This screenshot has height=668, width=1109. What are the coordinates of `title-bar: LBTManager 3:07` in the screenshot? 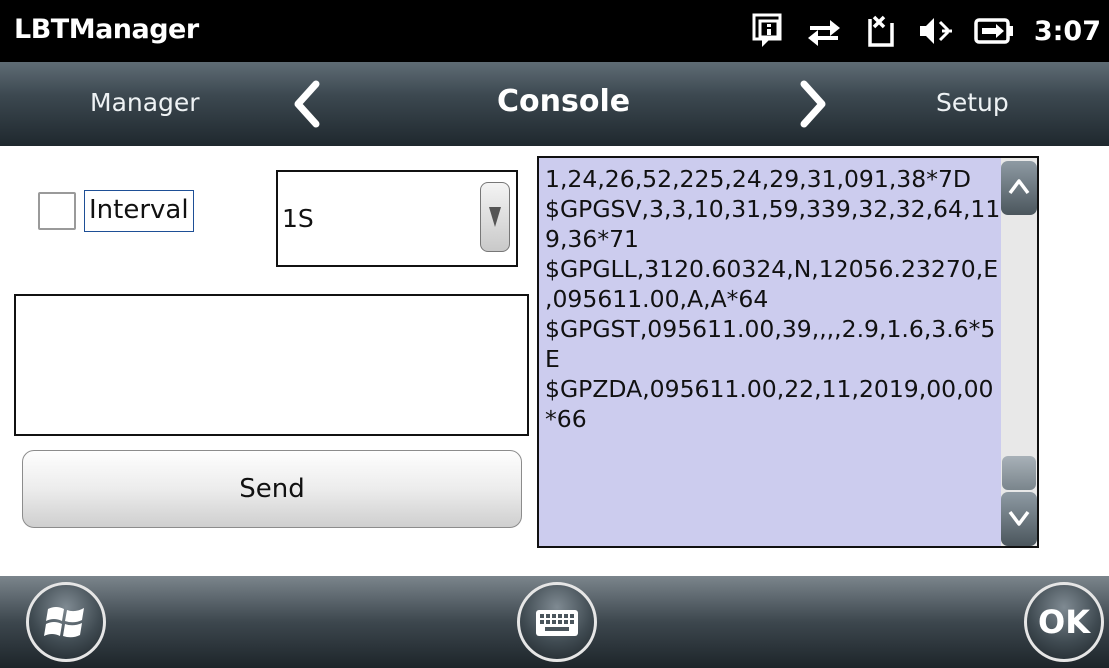 It's located at (554, 31).